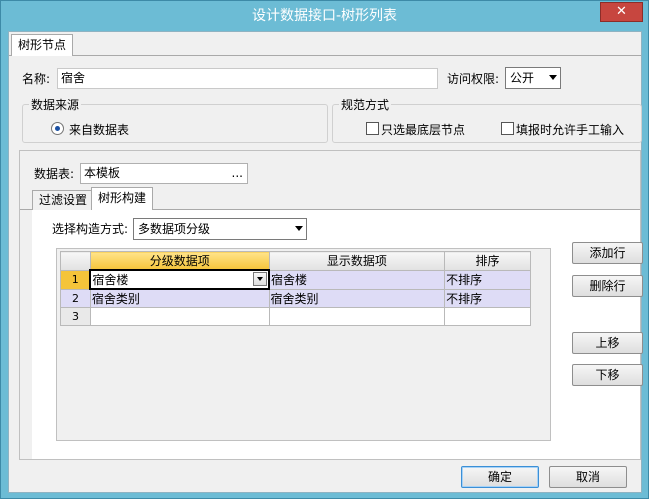 This screenshot has width=649, height=499. I want to click on manual-input-label: 填报时允许手工输入, so click(570, 130).